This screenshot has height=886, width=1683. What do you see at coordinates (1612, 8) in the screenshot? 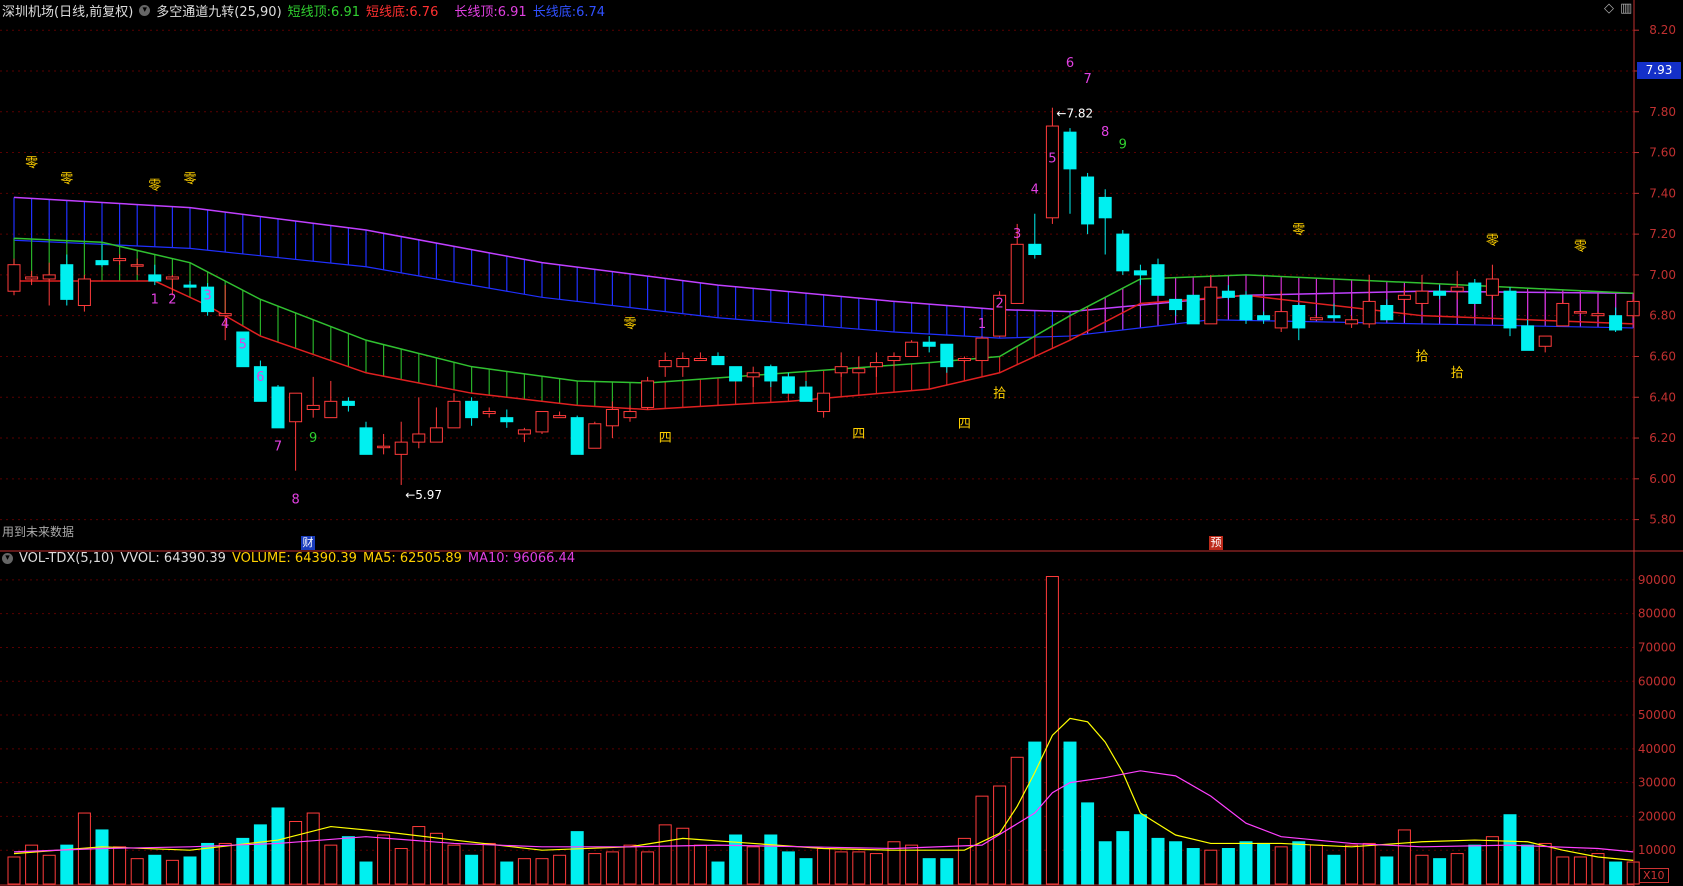
I see `diamond-icon: ◇` at bounding box center [1612, 8].